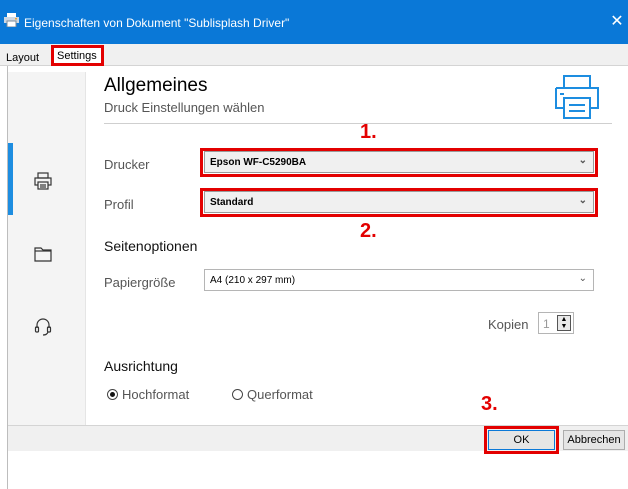  Describe the element at coordinates (556, 323) in the screenshot. I see `kopien-stepper: 1 ▲ ▼` at that location.